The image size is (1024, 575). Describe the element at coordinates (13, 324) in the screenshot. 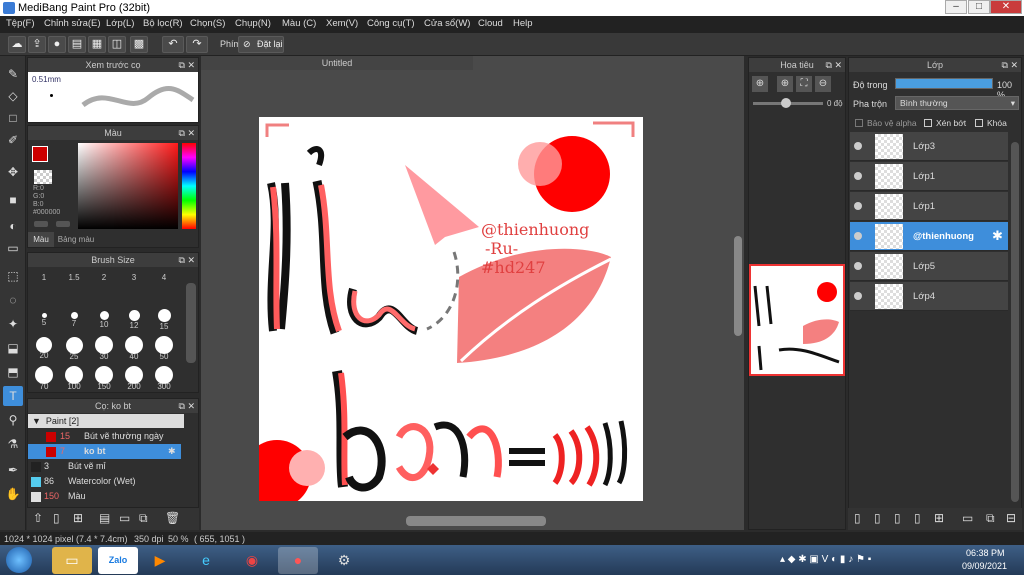

I see `magic-wand-icon: ✦` at that location.